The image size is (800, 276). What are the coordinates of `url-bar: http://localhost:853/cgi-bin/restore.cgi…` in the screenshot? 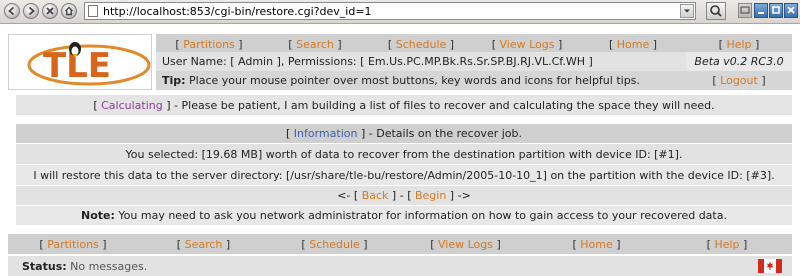 It's located at (390, 11).